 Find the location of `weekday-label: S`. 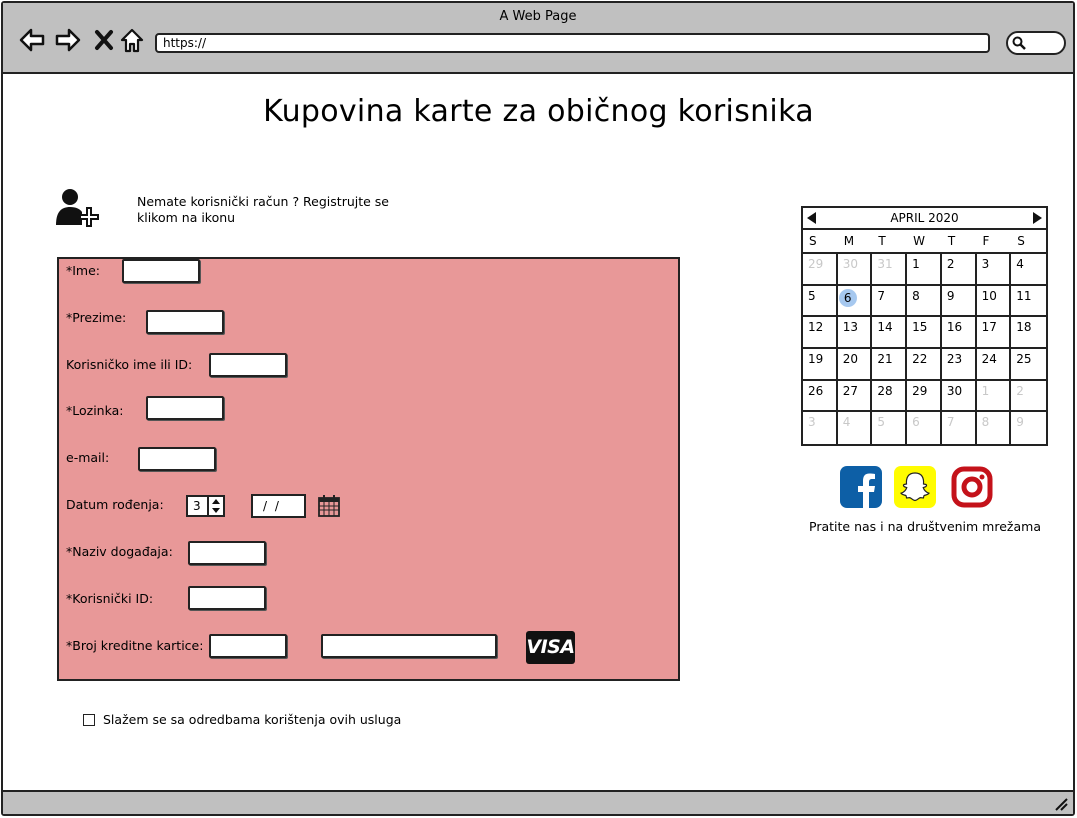

weekday-label: S is located at coordinates (1021, 241).